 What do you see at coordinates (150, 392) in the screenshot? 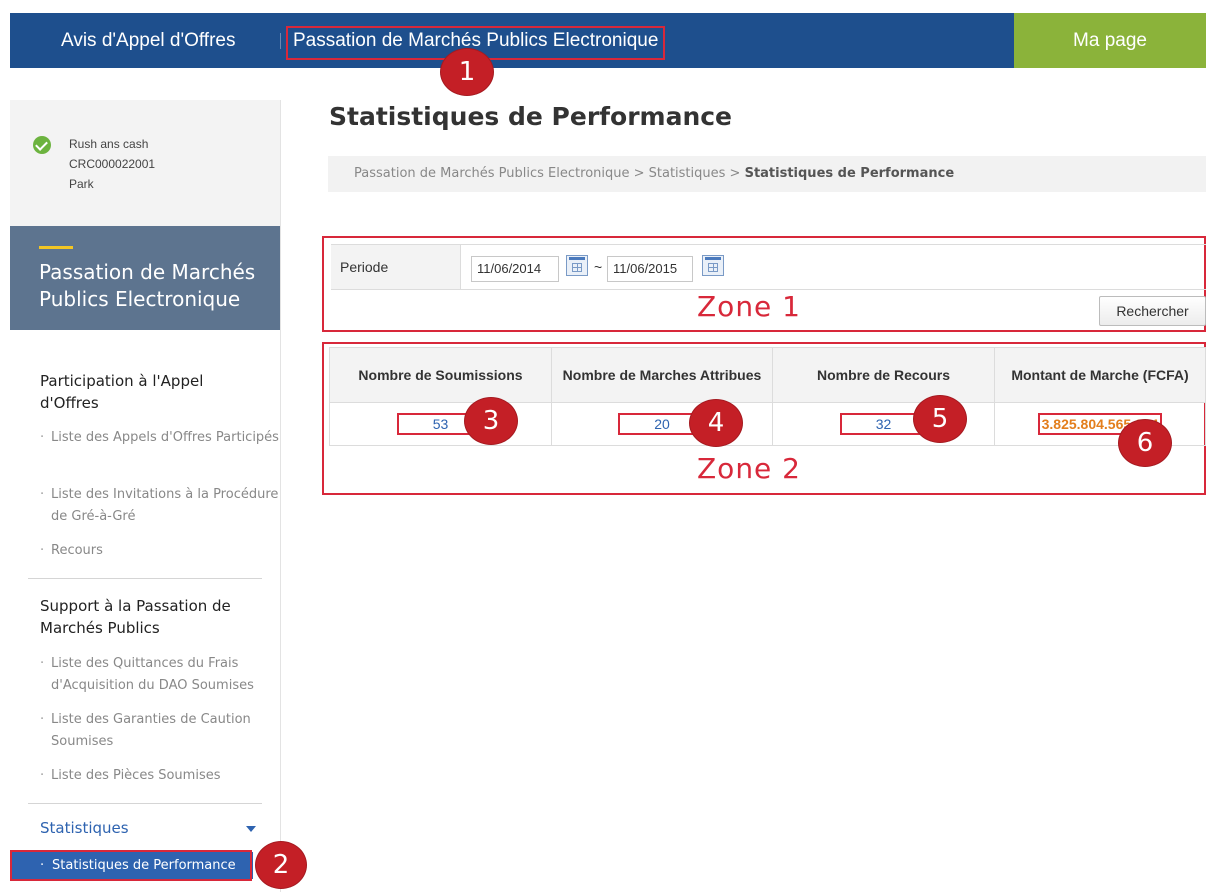
I see `sidebar-group-participation: Participation à l'Appel d'Offres` at bounding box center [150, 392].